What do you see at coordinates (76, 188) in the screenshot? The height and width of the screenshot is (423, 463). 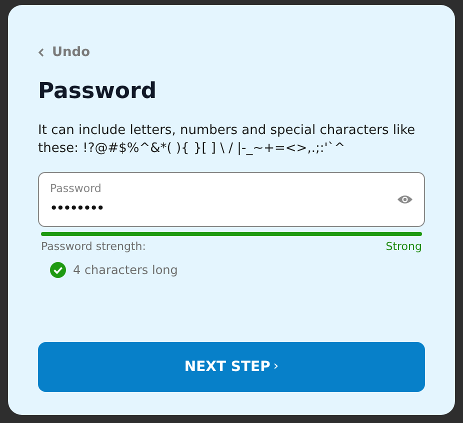 I see `field-label: Password` at bounding box center [76, 188].